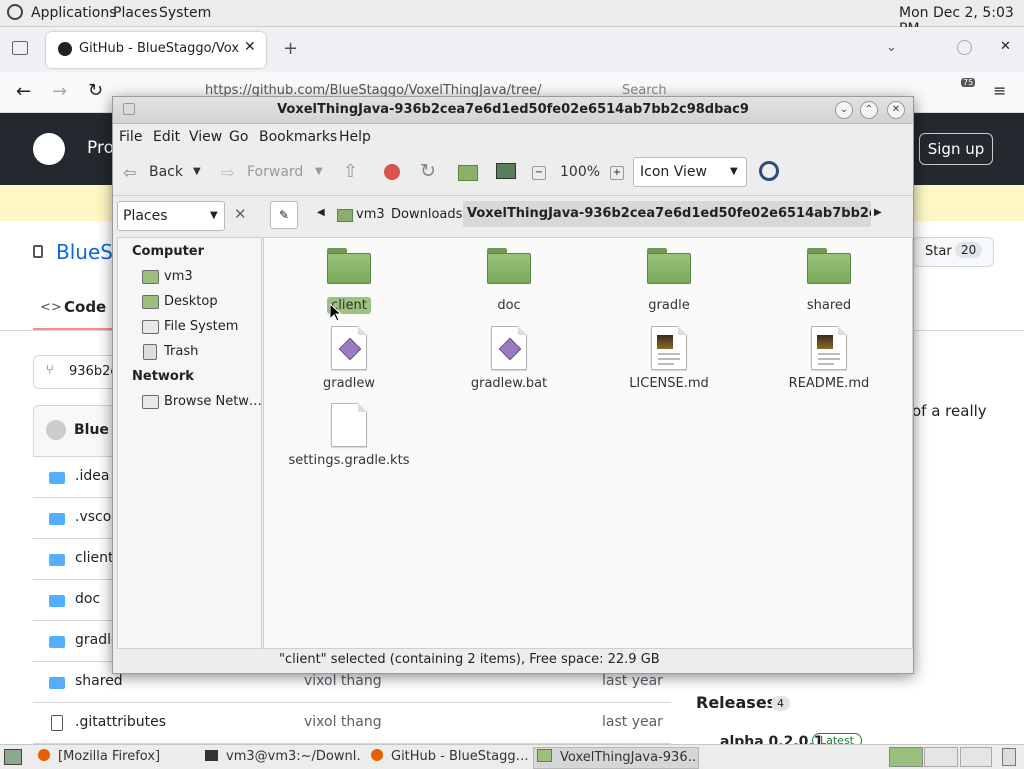 This screenshot has width=1024, height=769. Describe the element at coordinates (617, 173) in the screenshot. I see `zoom-in-icon: +` at that location.